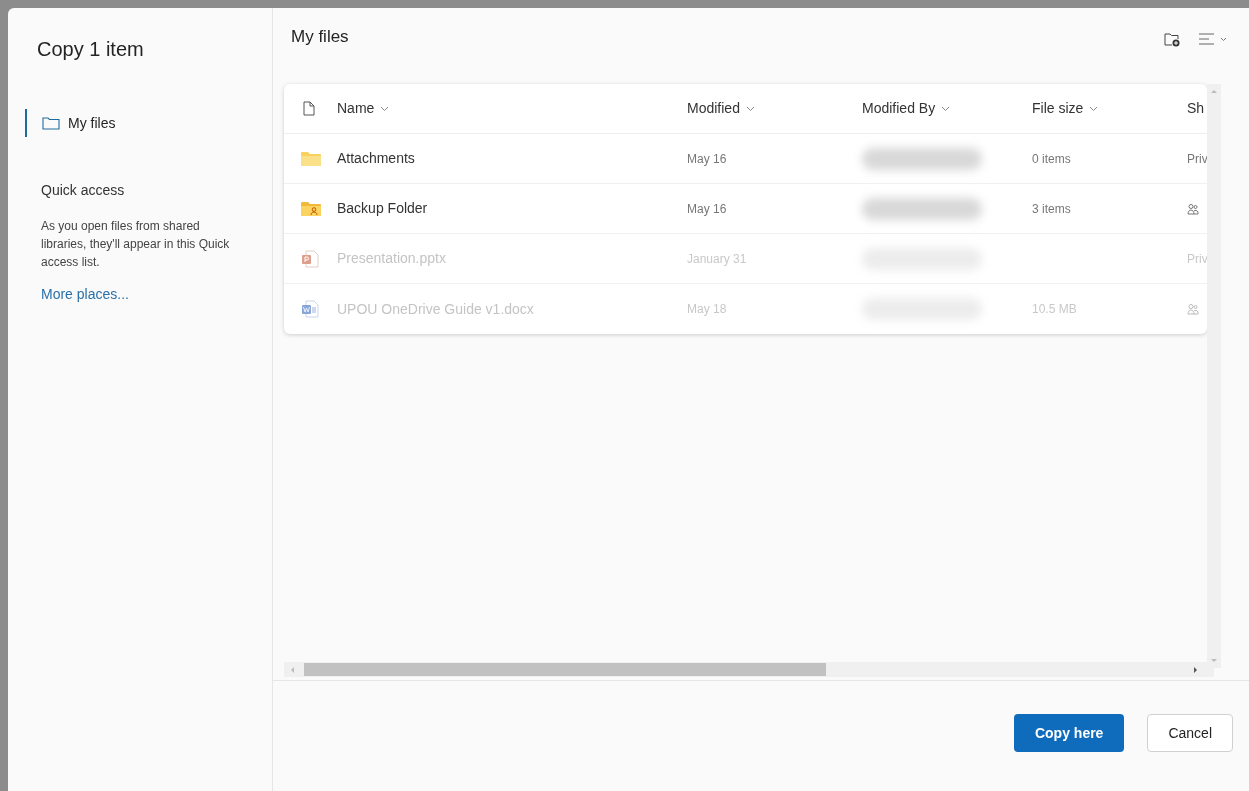  I want to click on file-size: 0 items, so click(1052, 159).